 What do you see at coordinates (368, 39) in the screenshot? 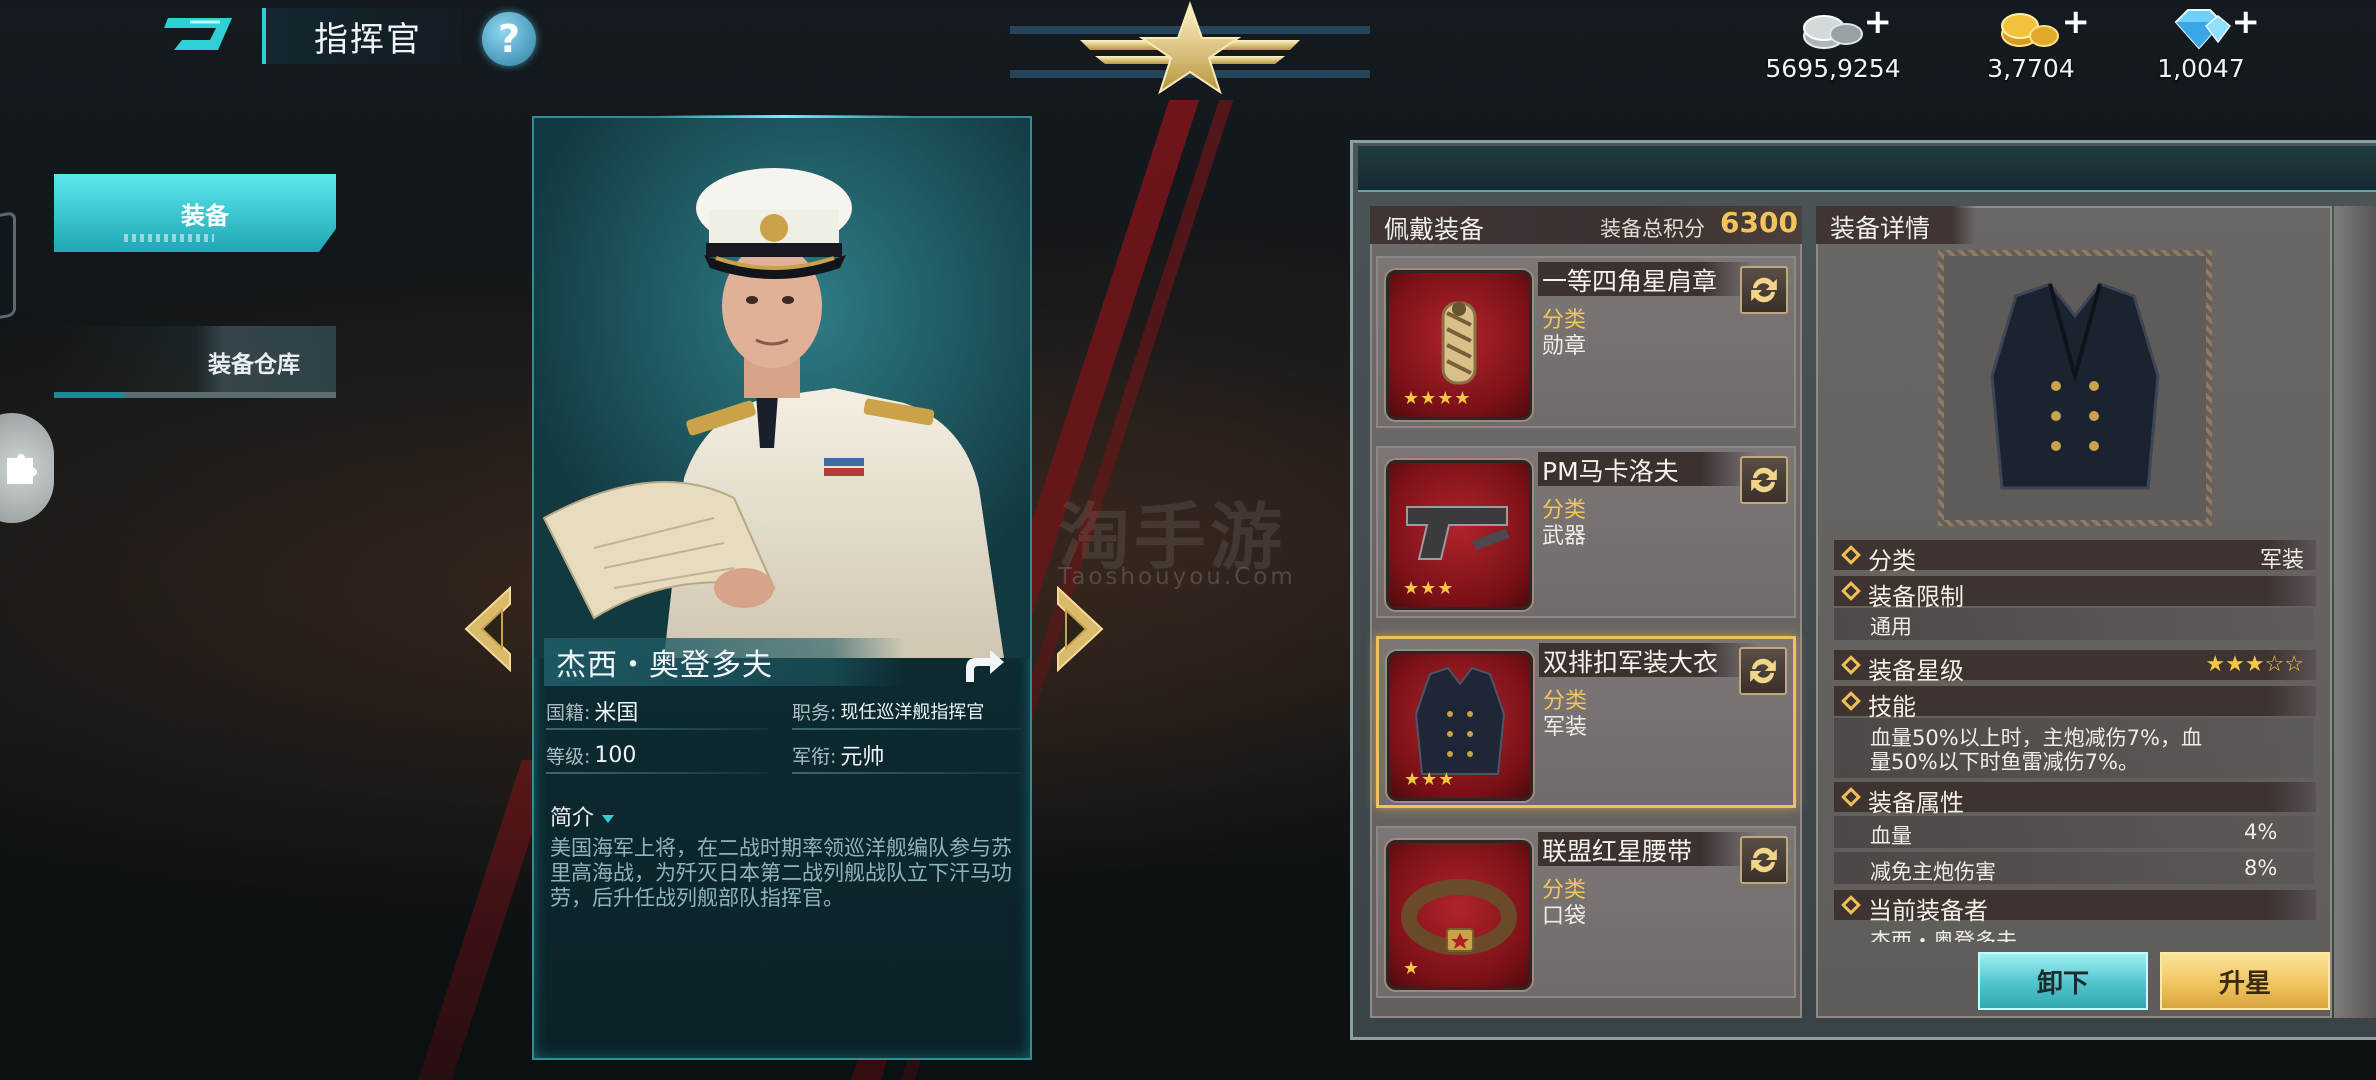
I see `page-title-text: 指挥官` at bounding box center [368, 39].